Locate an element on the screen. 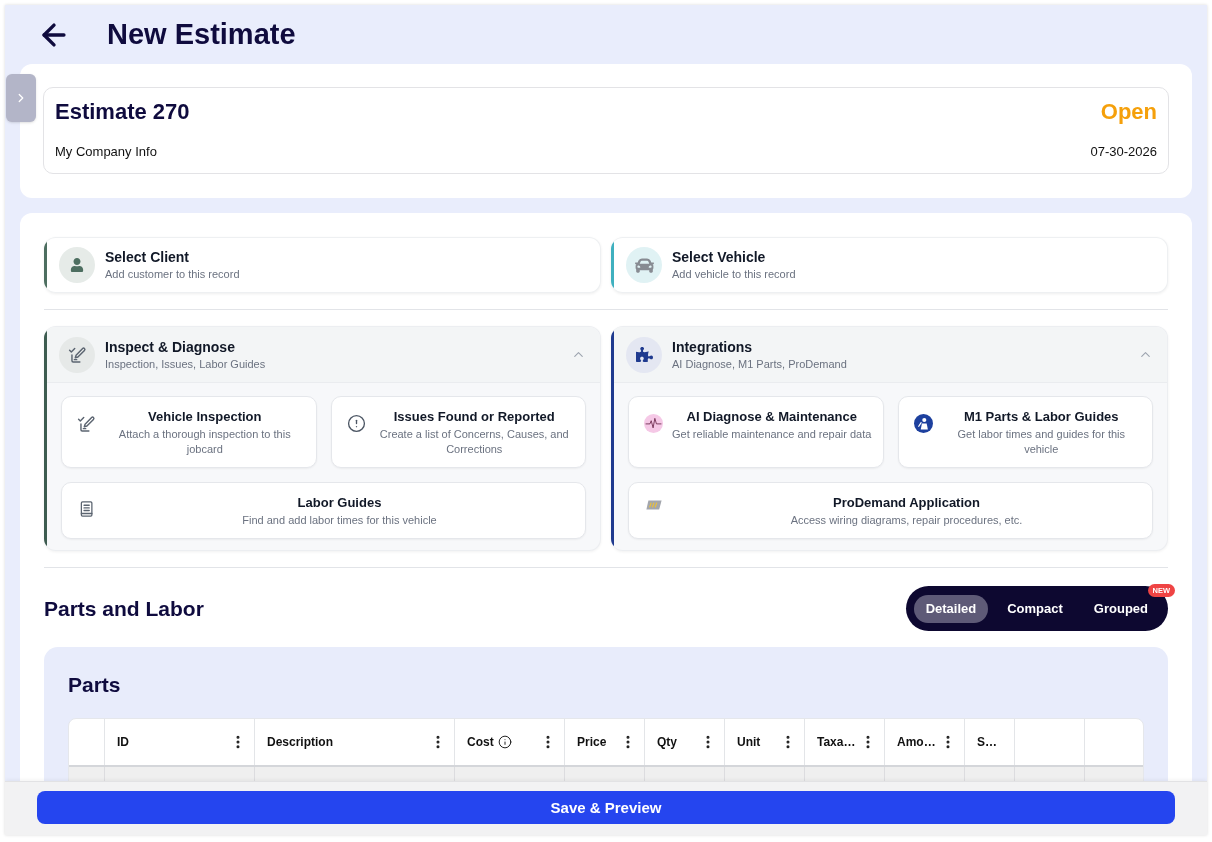 The image size is (1212, 842). alert-circle-icon is located at coordinates (356, 423).